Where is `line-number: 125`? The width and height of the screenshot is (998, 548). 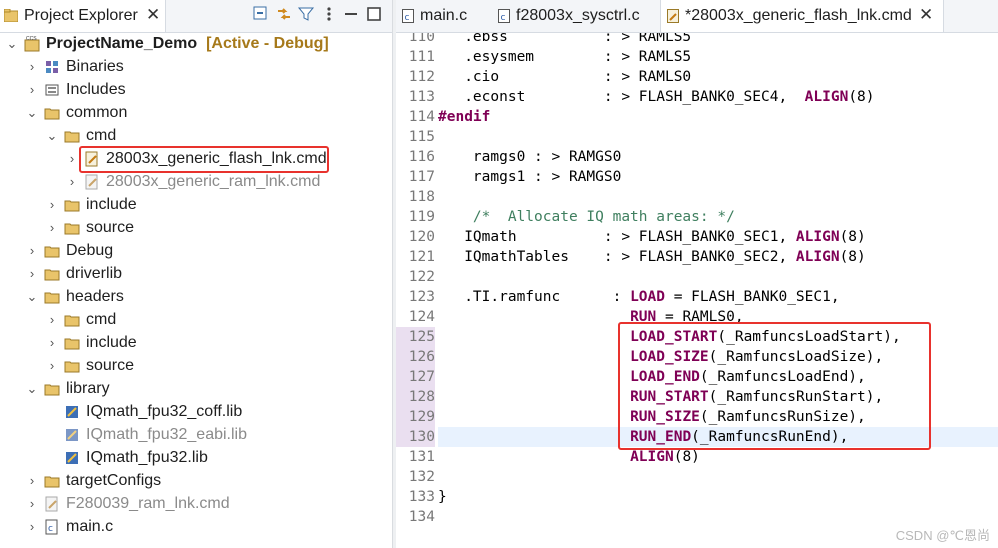 line-number: 125 is located at coordinates (415, 337).